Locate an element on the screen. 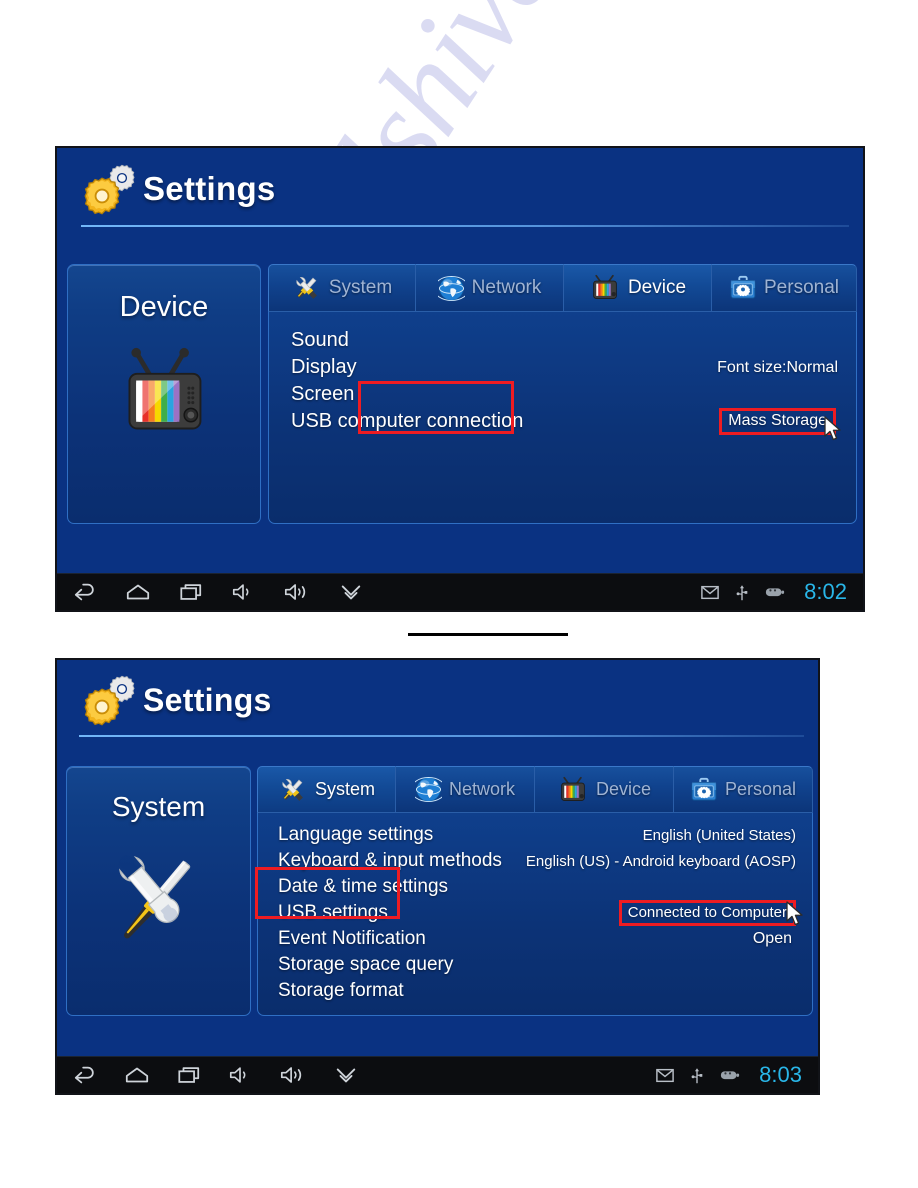 The height and width of the screenshot is (1188, 918). mouse-cursor is located at coordinates (796, 916).